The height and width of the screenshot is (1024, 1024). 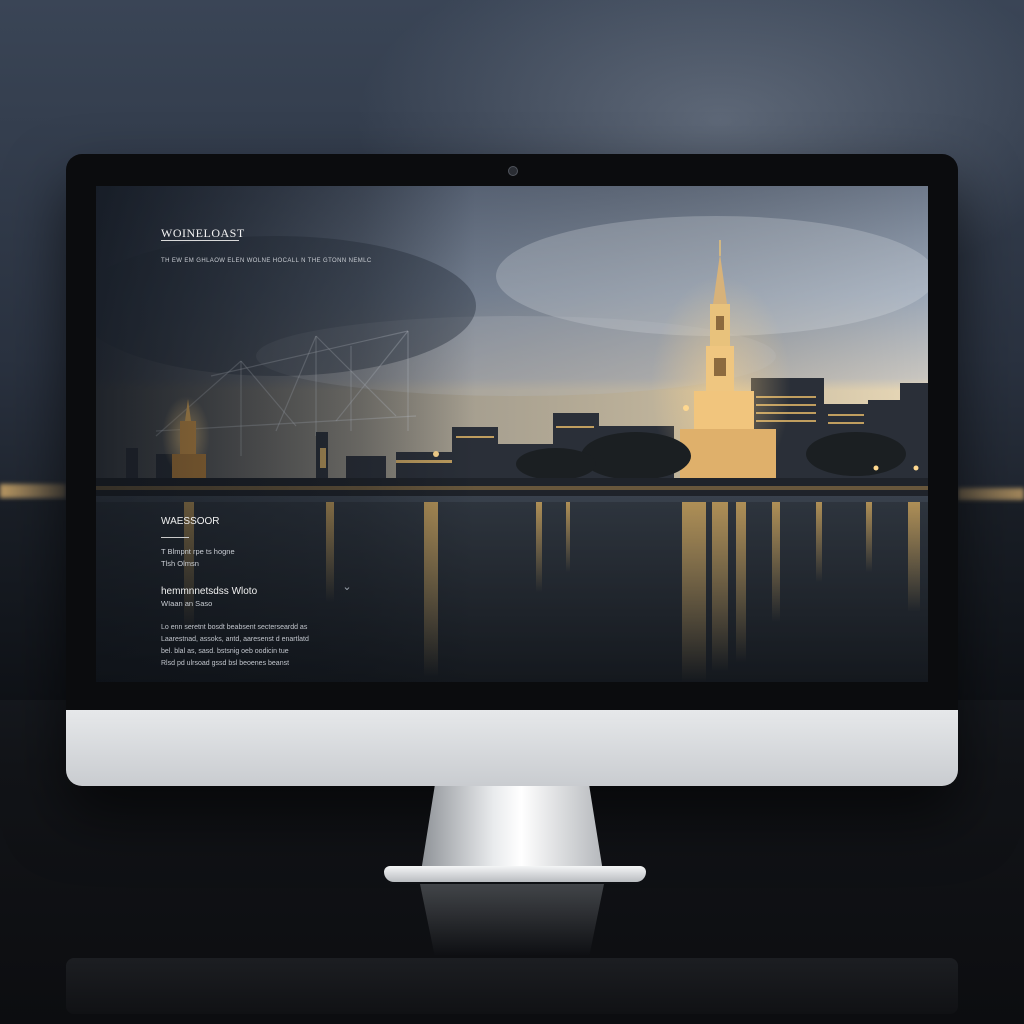 What do you see at coordinates (512, 986) in the screenshot?
I see `desk-surface` at bounding box center [512, 986].